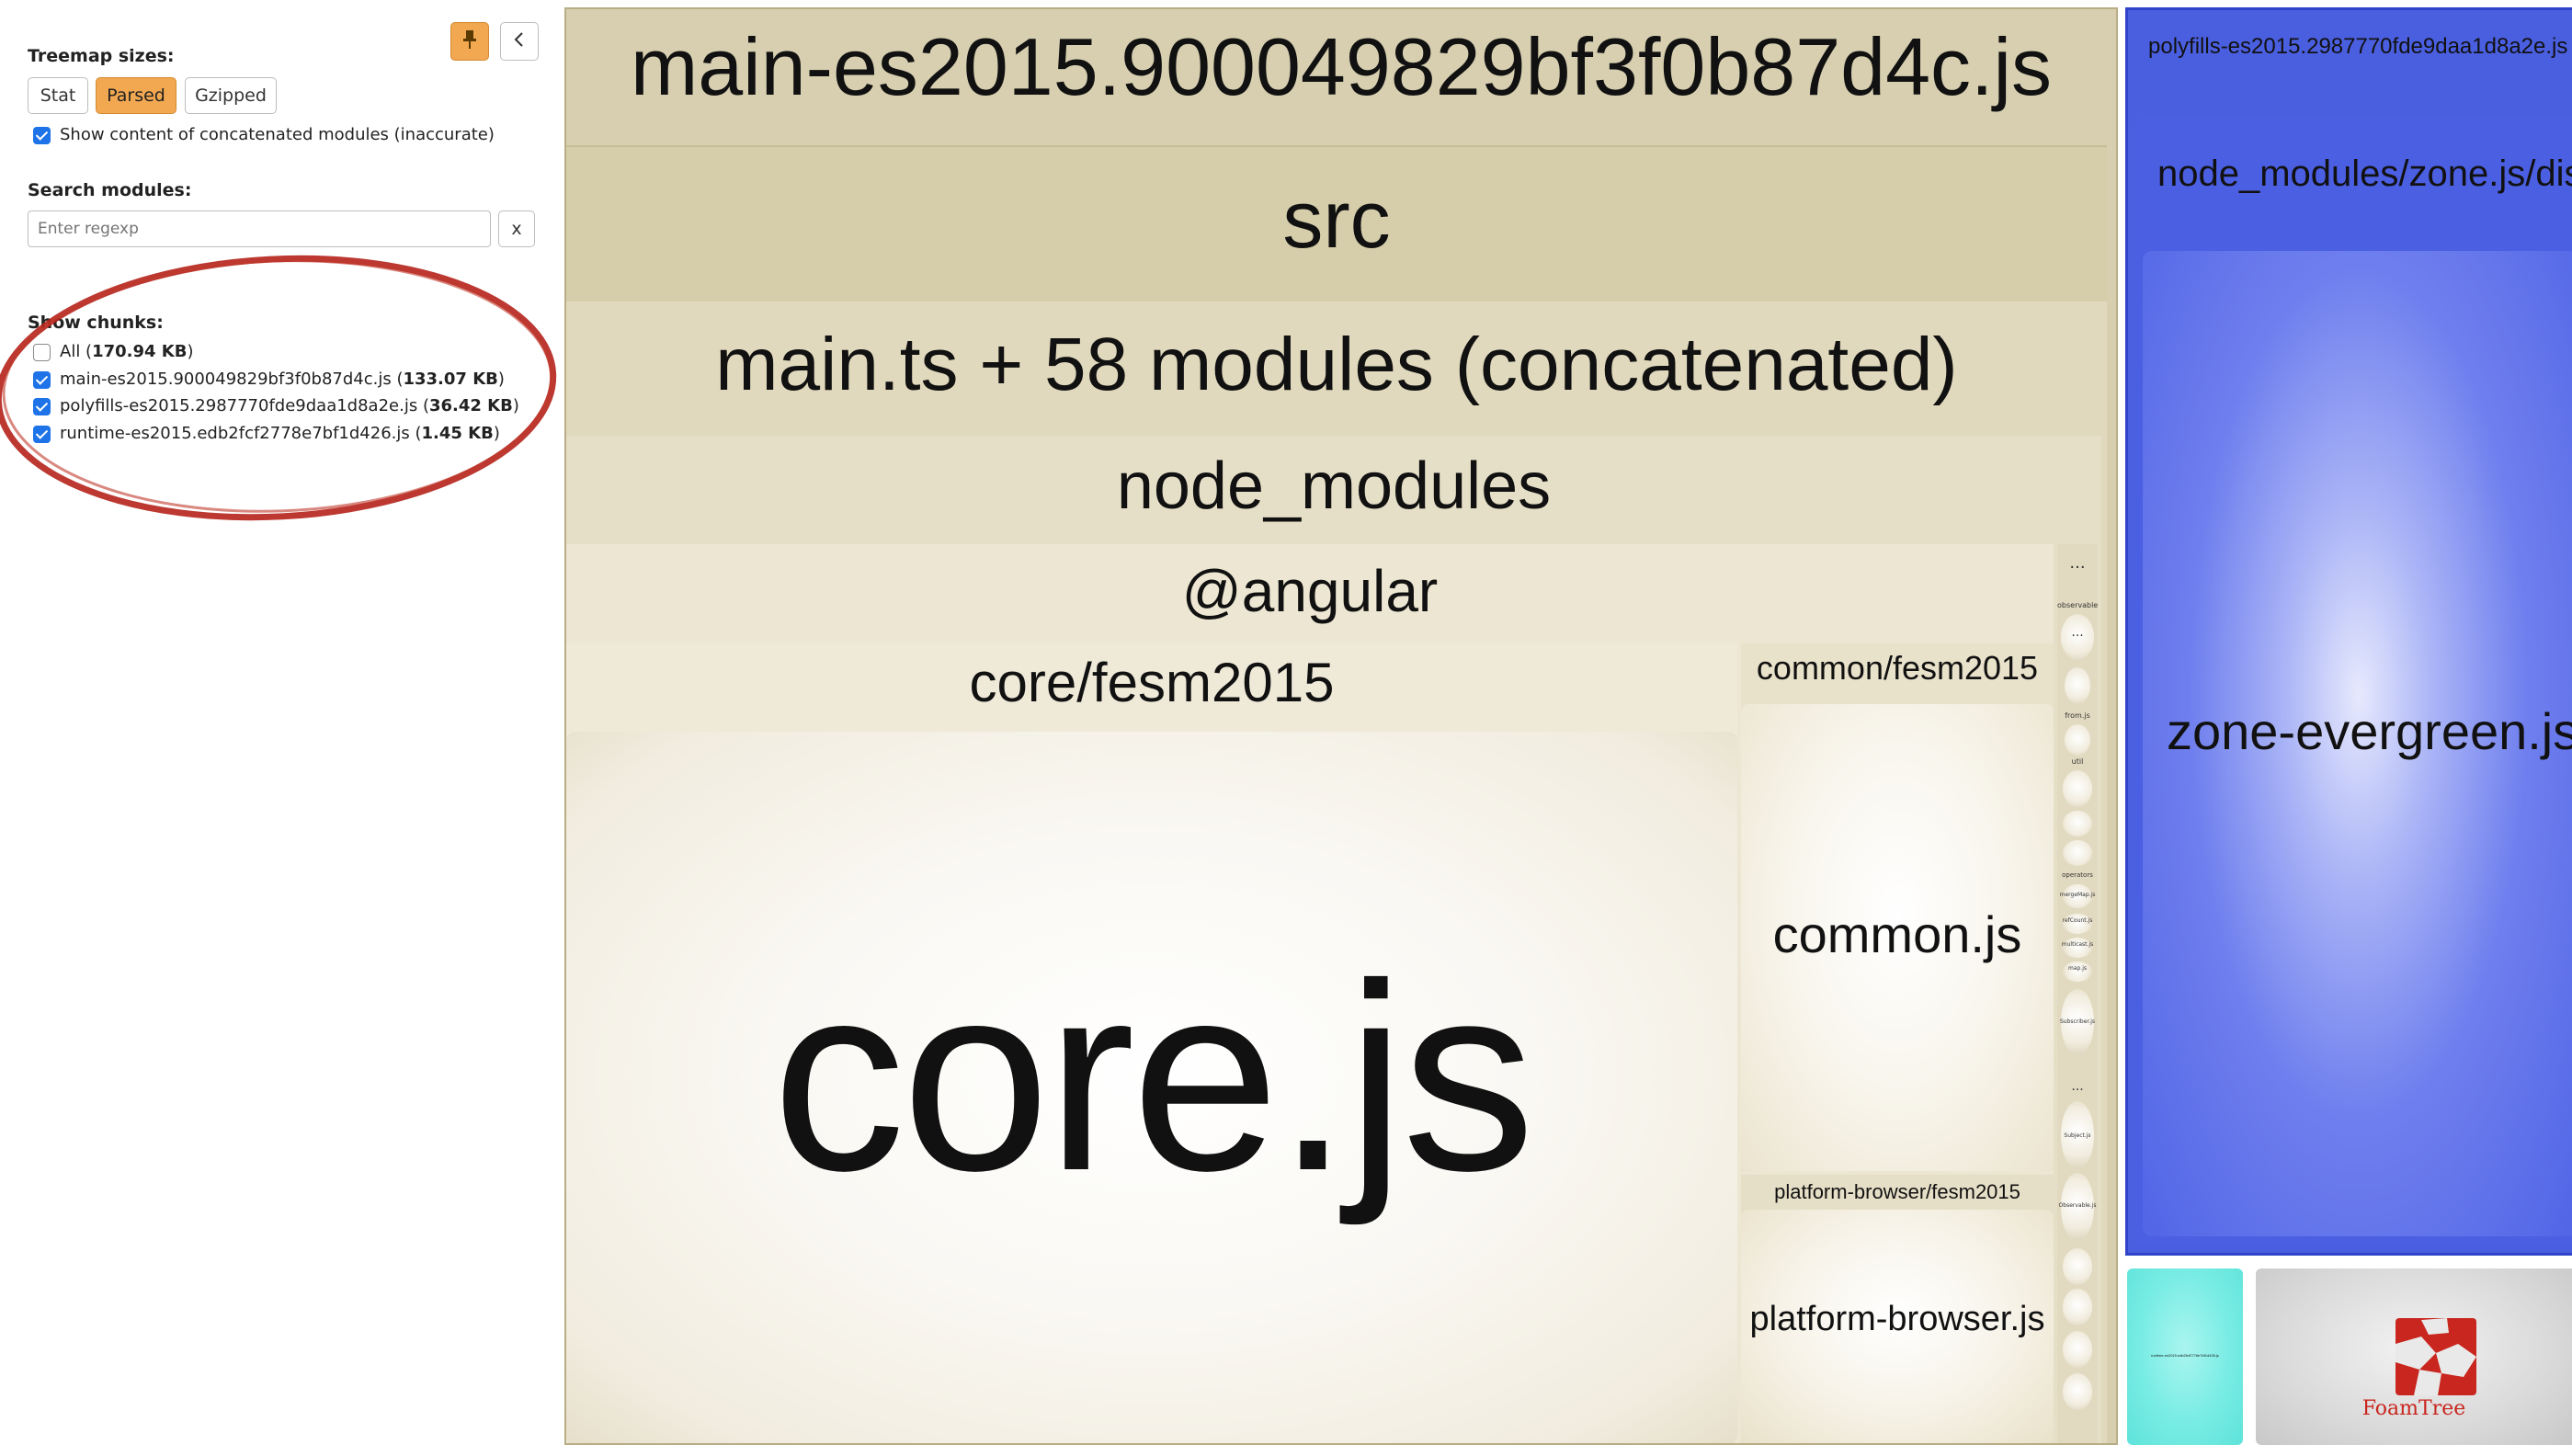 Image resolution: width=2572 pixels, height=1456 pixels. Describe the element at coordinates (1152, 682) in the screenshot. I see `folder-core-fesm2015-label: core/fesm2015` at that location.